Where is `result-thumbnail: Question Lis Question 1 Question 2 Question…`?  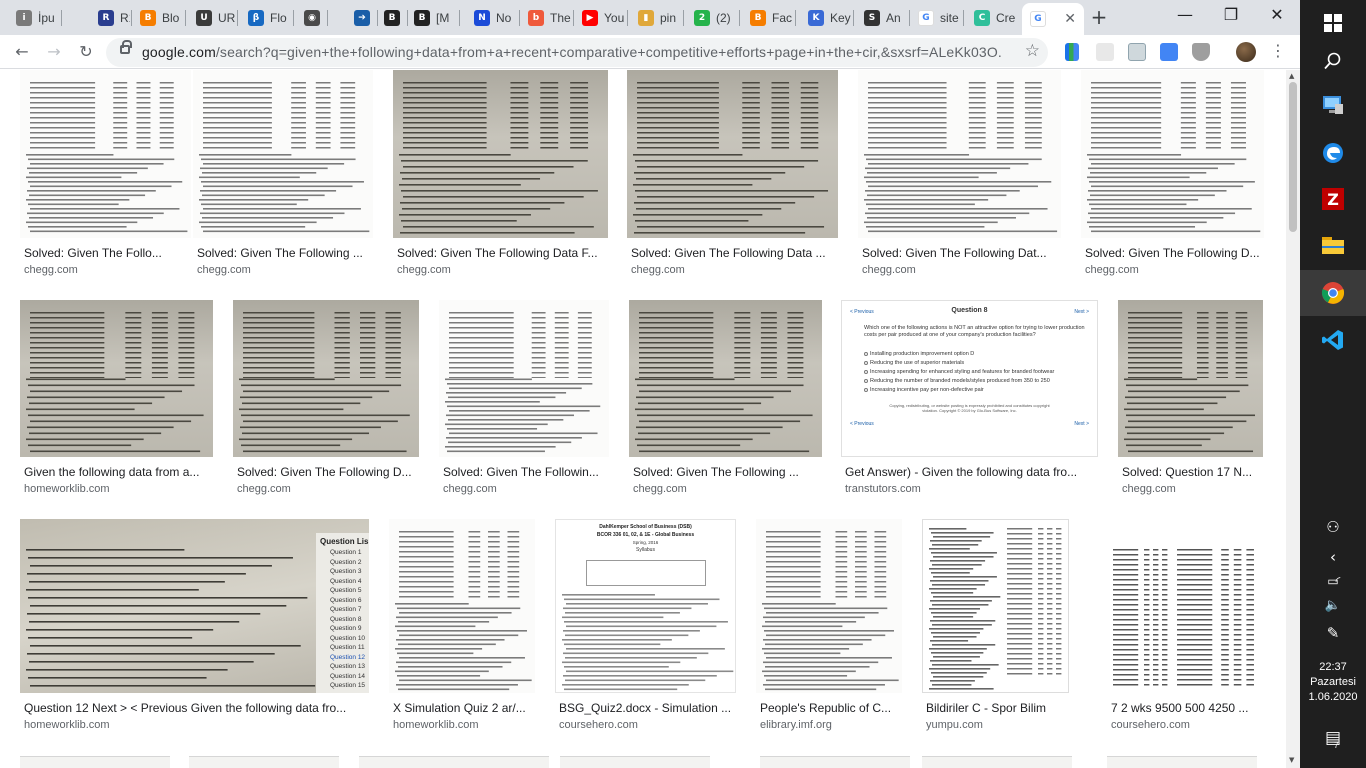
result-thumbnail: Question Lis Question 1 Question 2 Question… is located at coordinates (194, 606).